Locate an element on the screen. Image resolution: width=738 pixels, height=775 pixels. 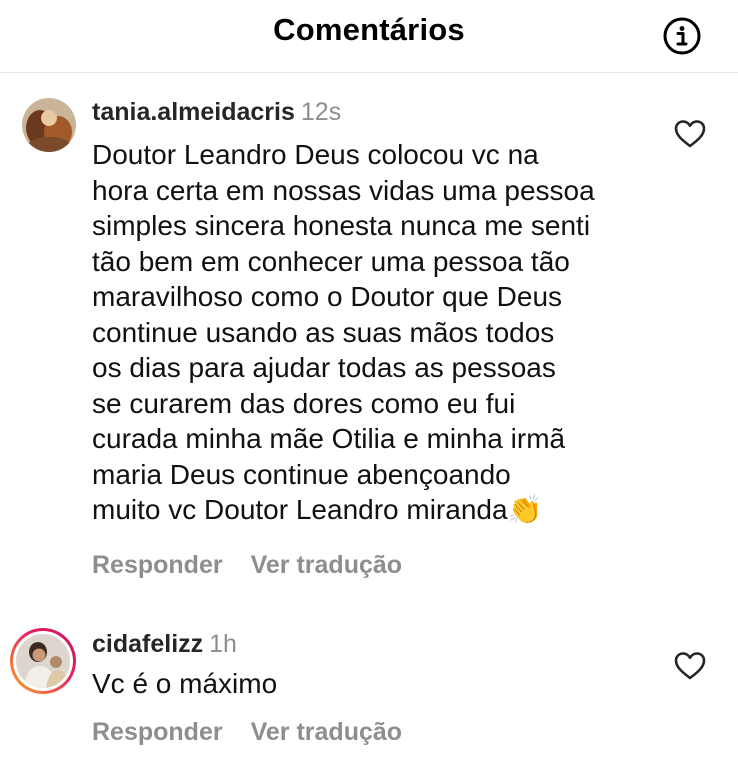
username: cidafelizz is located at coordinates (147, 644).